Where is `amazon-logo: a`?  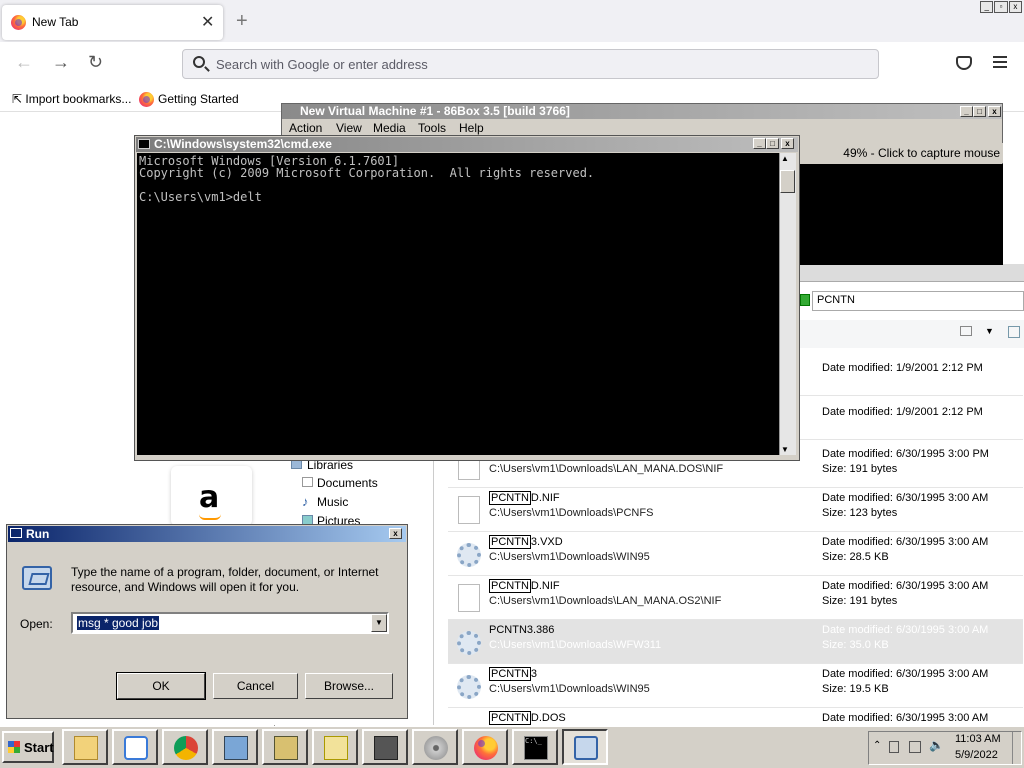 amazon-logo: a is located at coordinates (209, 497).